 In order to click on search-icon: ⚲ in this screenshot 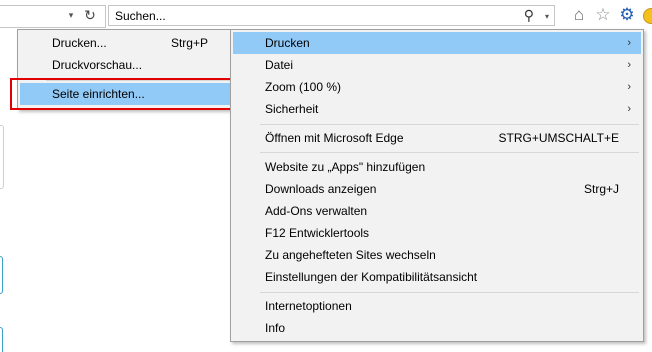, I will do `click(529, 15)`.